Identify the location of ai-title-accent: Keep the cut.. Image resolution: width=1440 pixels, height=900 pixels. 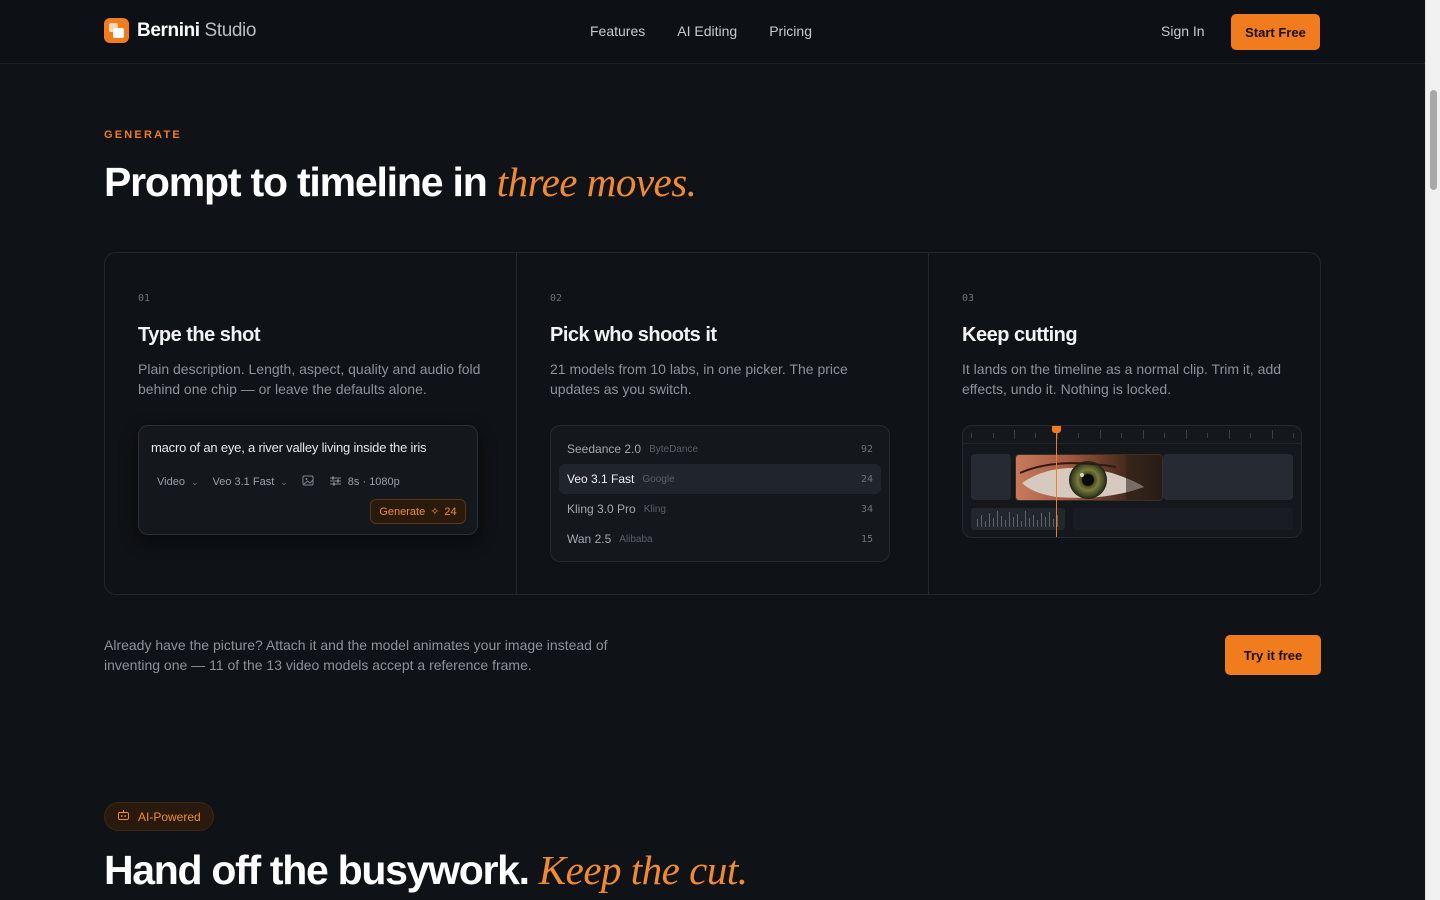
(643, 870).